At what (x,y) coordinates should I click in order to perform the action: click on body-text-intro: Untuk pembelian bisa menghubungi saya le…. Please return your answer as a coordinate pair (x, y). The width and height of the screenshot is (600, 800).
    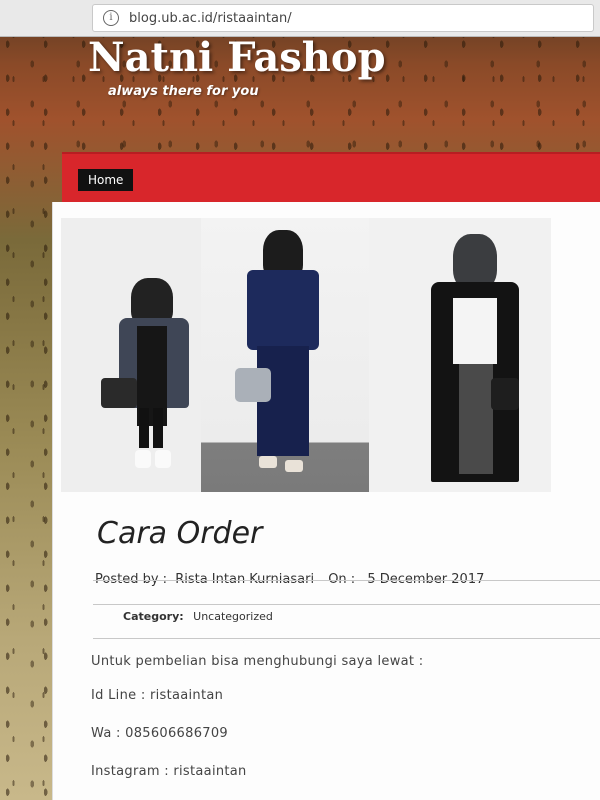
    Looking at the image, I should click on (257, 661).